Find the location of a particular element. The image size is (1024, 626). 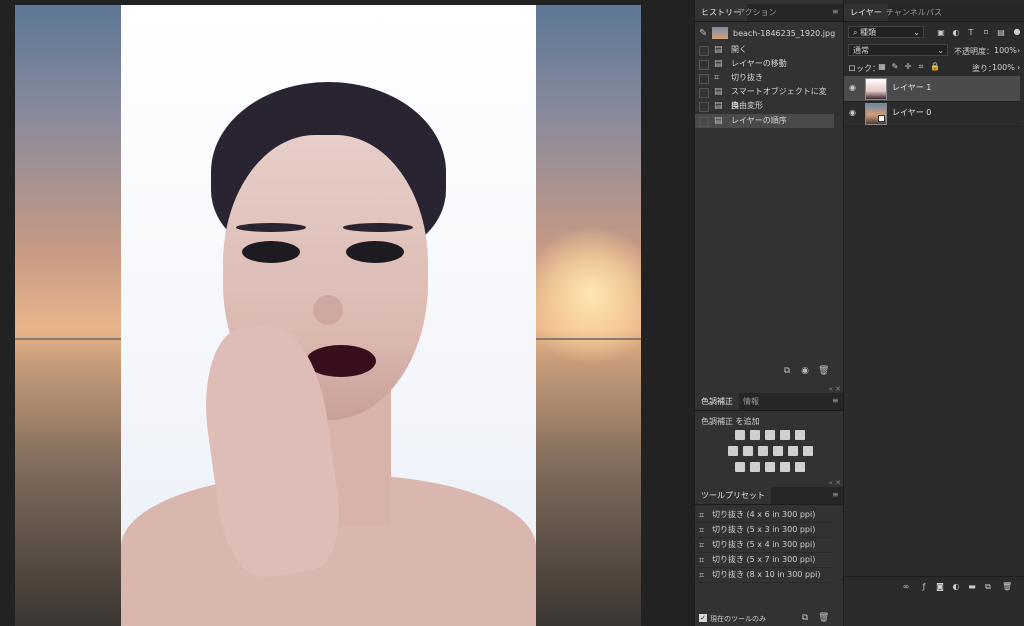

selective-color-icon is located at coordinates (785, 467).